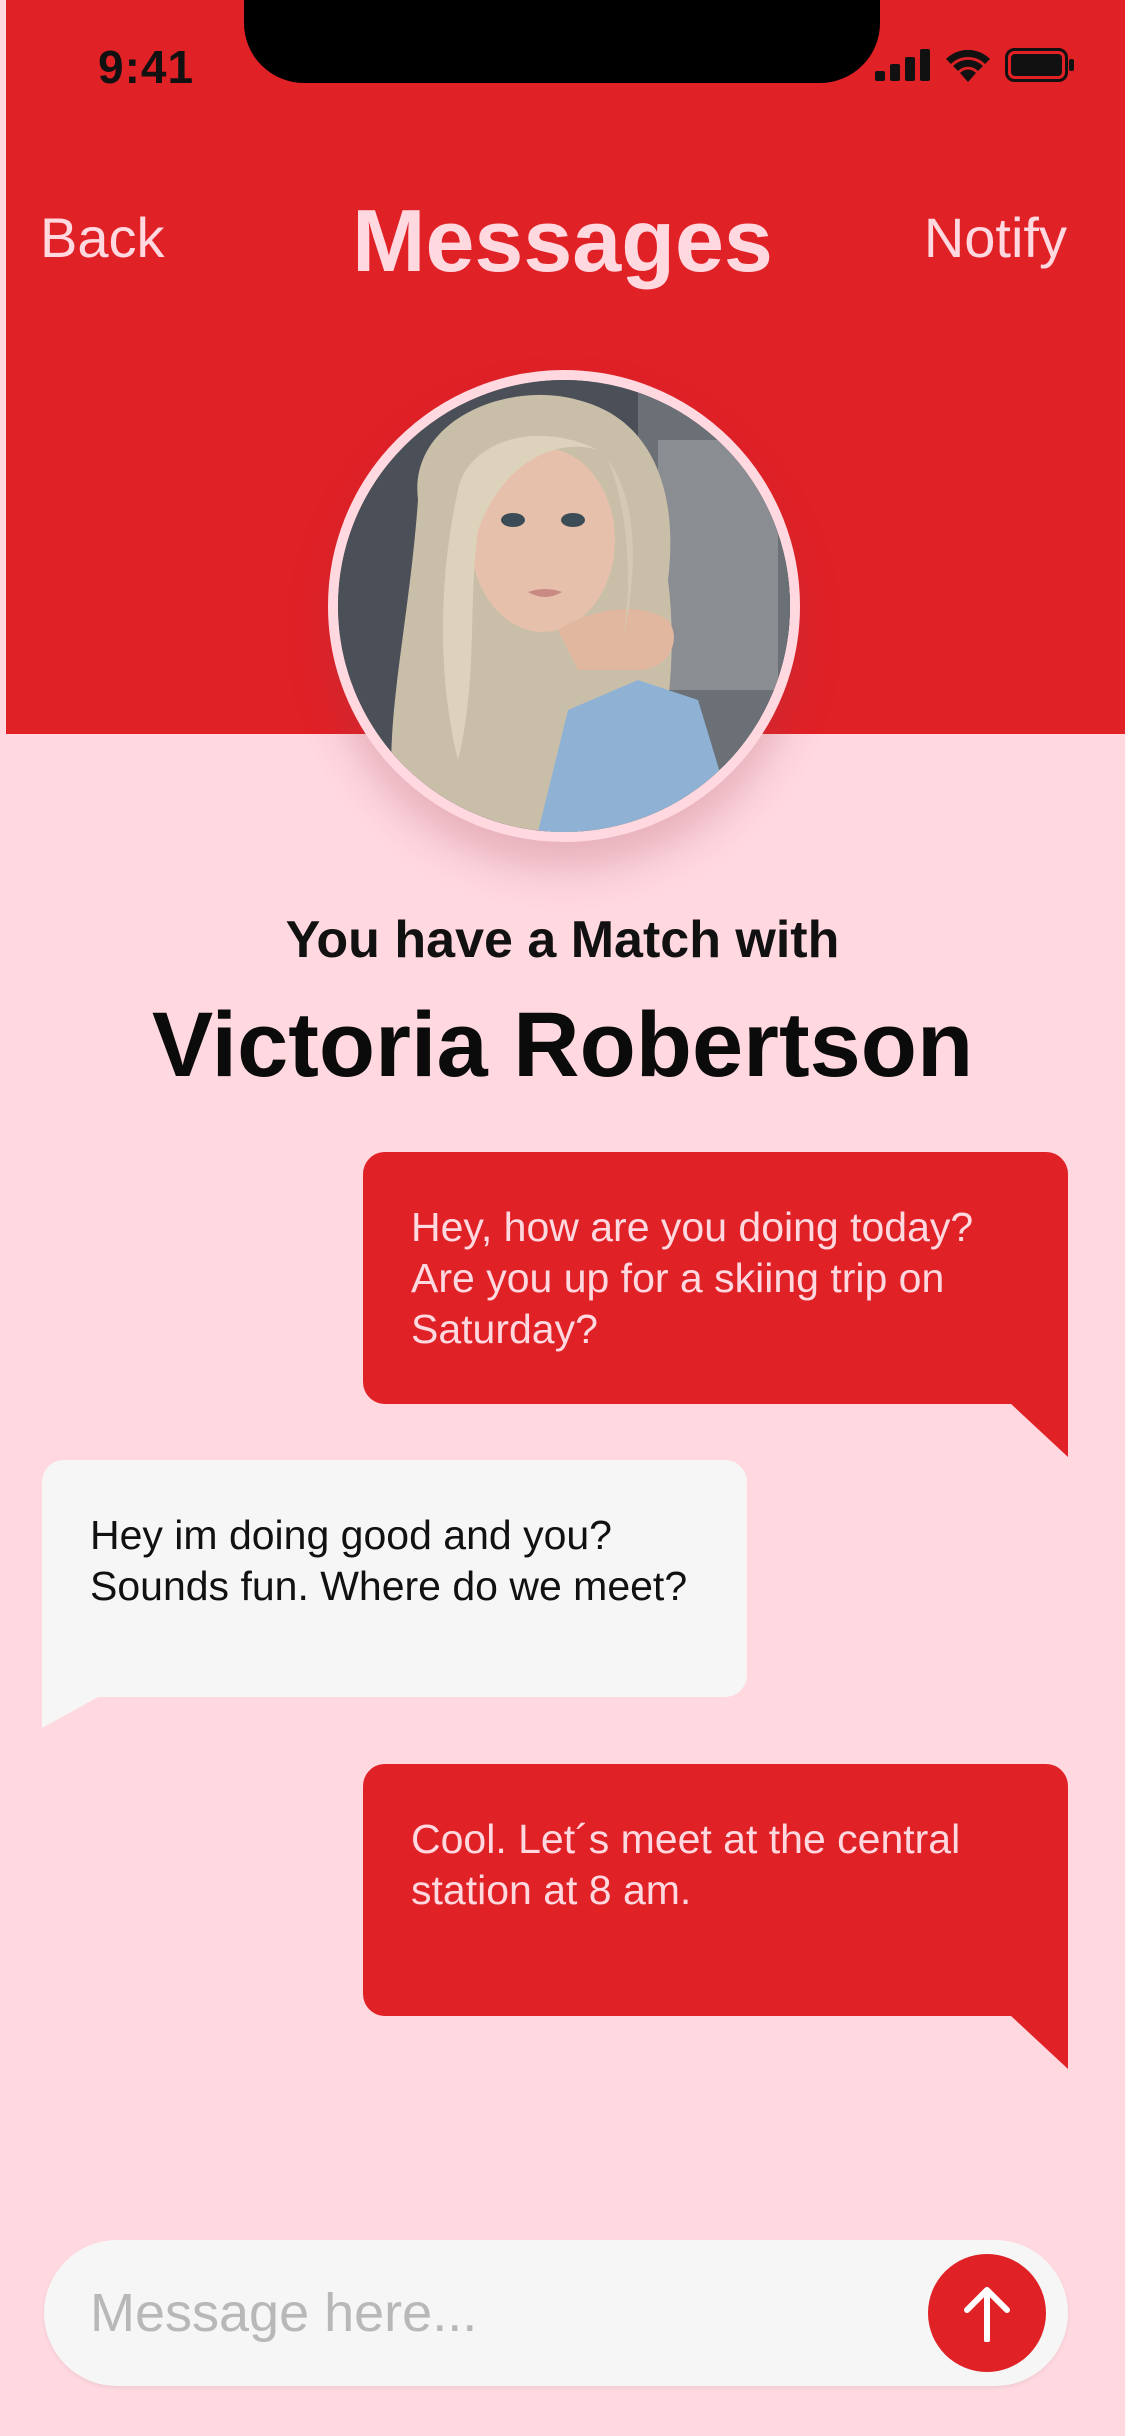 The height and width of the screenshot is (2436, 1125). I want to click on profile-photo, so click(564, 606).